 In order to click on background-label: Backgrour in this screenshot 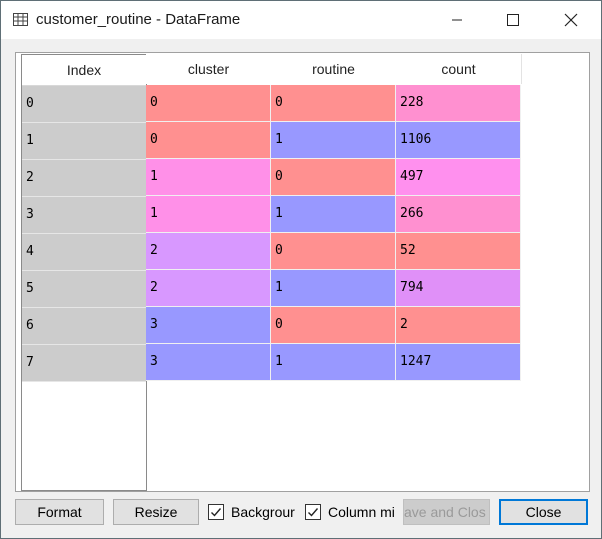, I will do `click(263, 512)`.